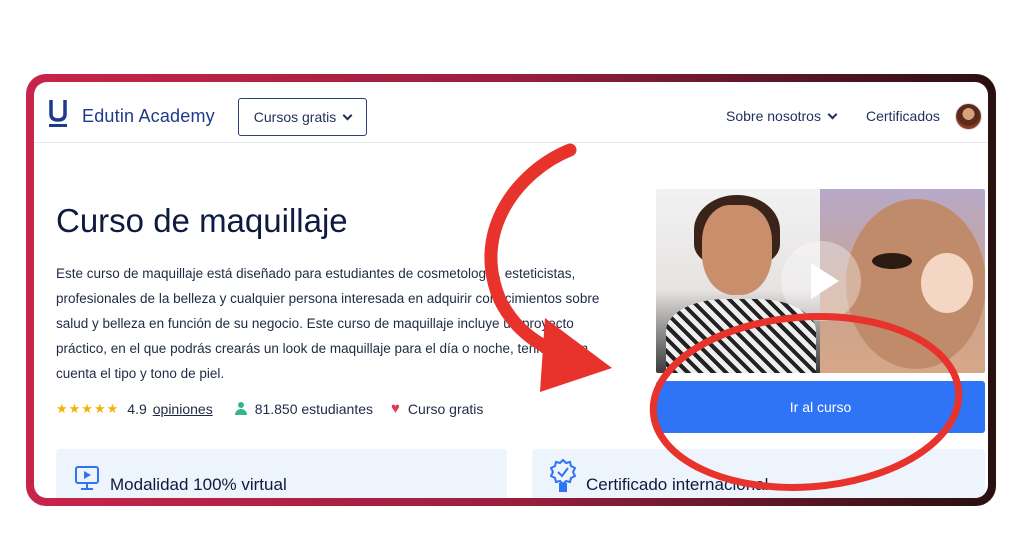 This screenshot has width=1024, height=536. I want to click on about-us-label: Sobre nosotros, so click(773, 116).